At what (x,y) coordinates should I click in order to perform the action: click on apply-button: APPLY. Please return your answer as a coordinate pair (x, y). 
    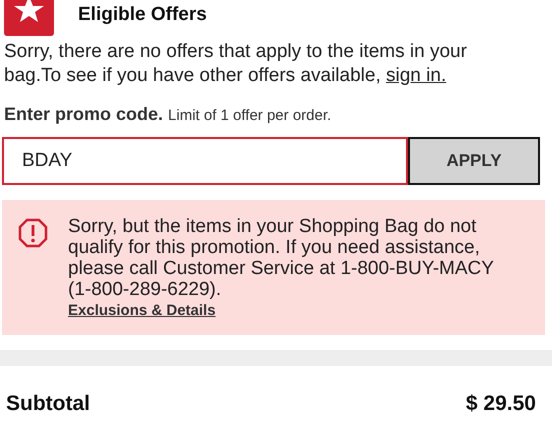
    Looking at the image, I should click on (474, 161).